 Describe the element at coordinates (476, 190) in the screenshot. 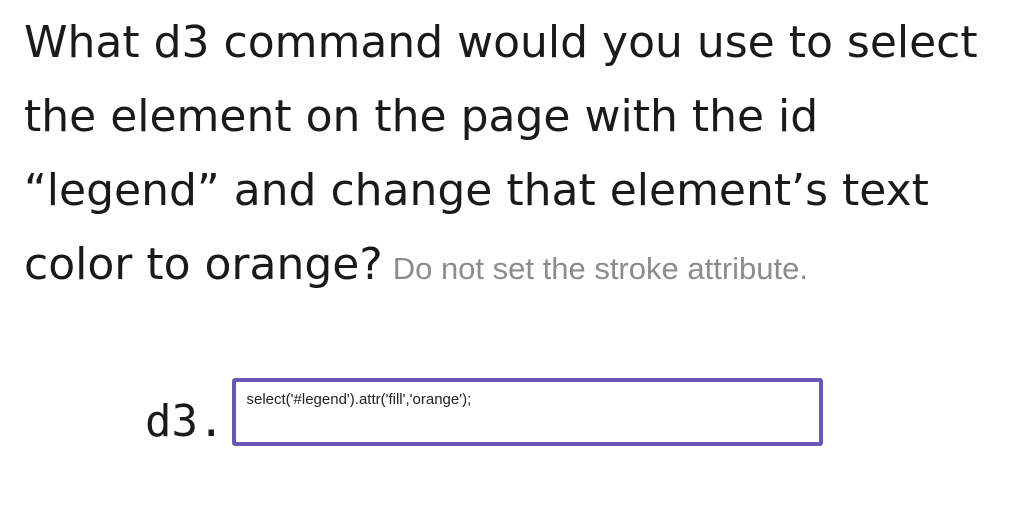

I see `question-line-3: “legend” and change that element’s text` at that location.